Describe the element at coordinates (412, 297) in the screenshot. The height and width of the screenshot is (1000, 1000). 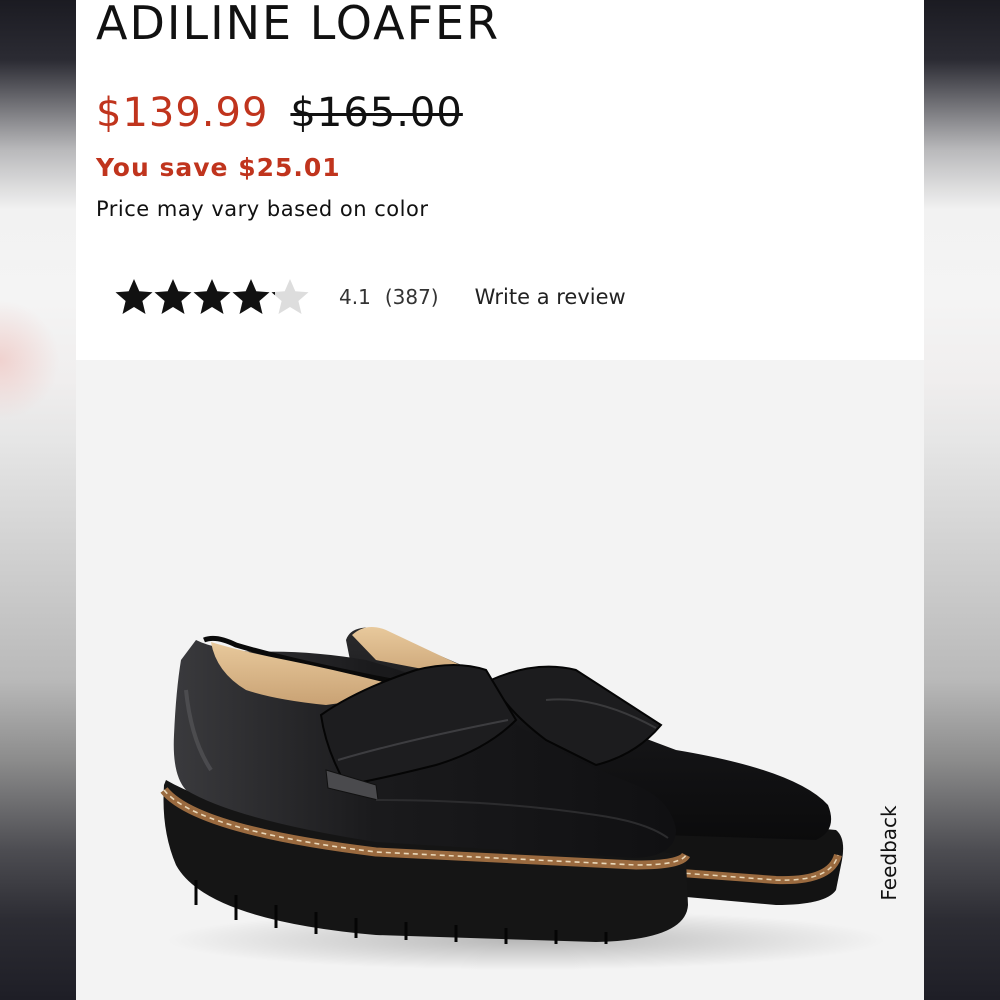
I see `review-count: (387)` at that location.